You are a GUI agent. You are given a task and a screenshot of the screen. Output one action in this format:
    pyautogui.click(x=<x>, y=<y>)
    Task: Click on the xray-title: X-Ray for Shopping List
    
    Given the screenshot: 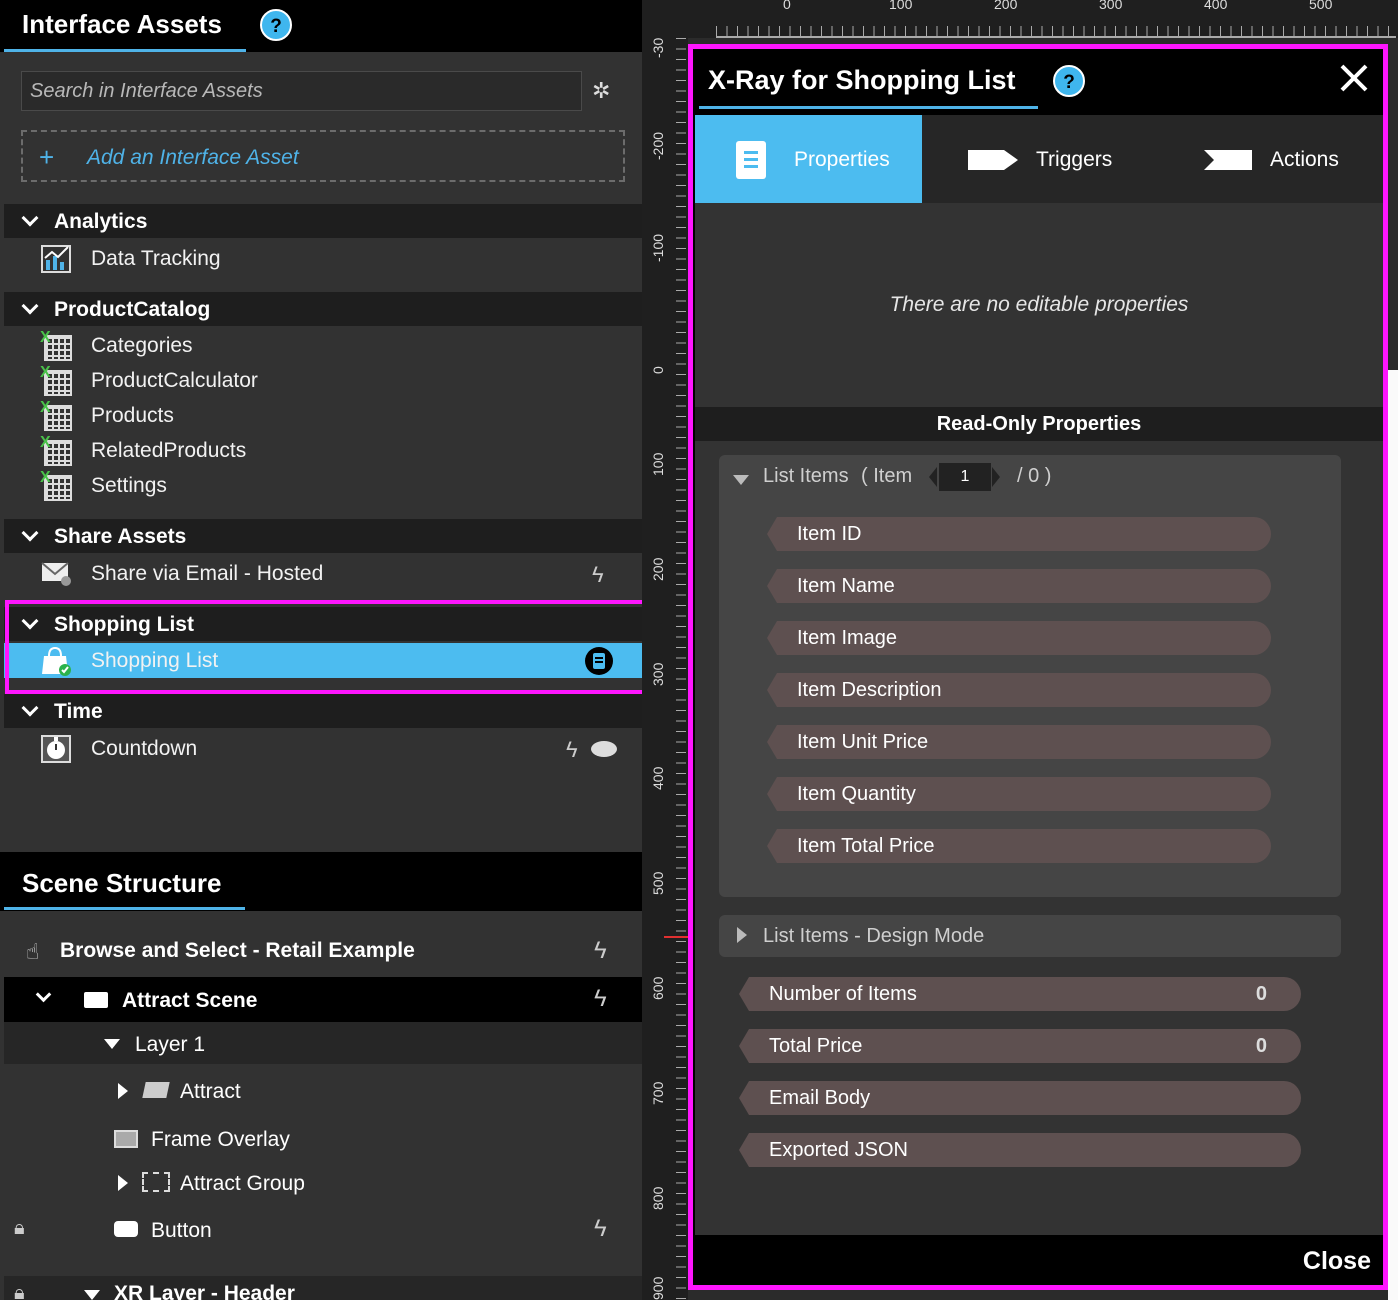 What is the action you would take?
    pyautogui.click(x=862, y=80)
    